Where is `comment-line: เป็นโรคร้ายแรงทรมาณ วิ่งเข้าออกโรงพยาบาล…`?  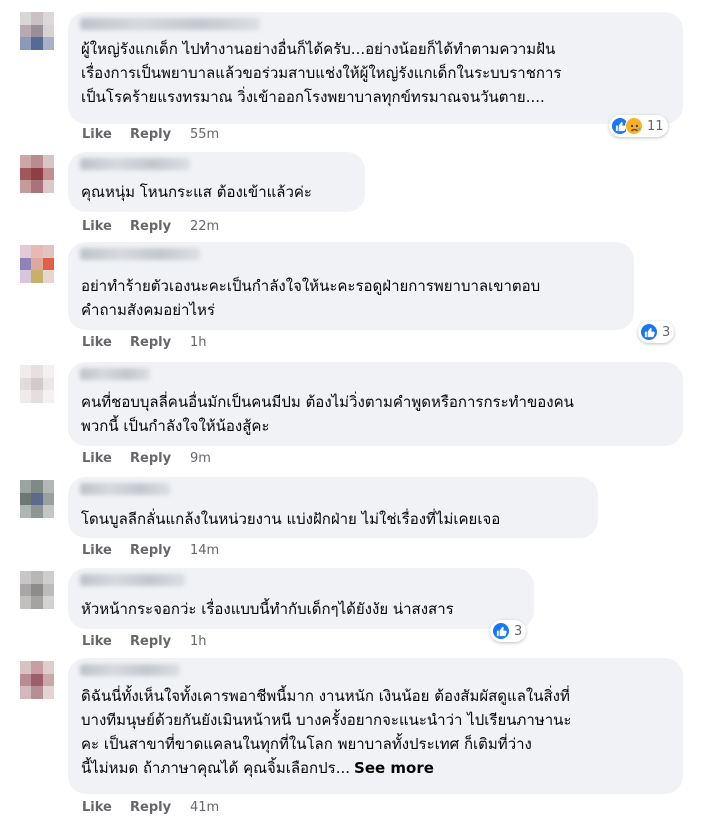 comment-line: เป็นโรคร้ายแรงทรมาณ วิ่งเข้าออกโรงพยาบาล… is located at coordinates (313, 97).